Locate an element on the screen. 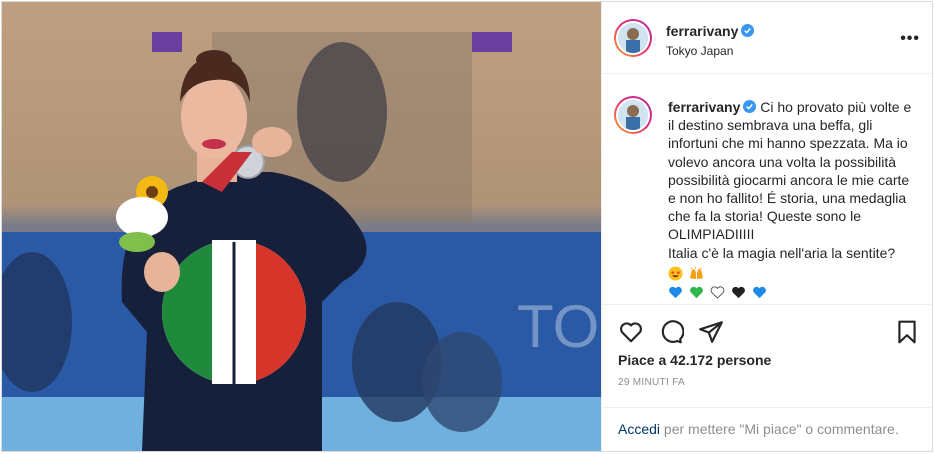 The width and height of the screenshot is (935, 454). raising-hands-icon is located at coordinates (696, 273).